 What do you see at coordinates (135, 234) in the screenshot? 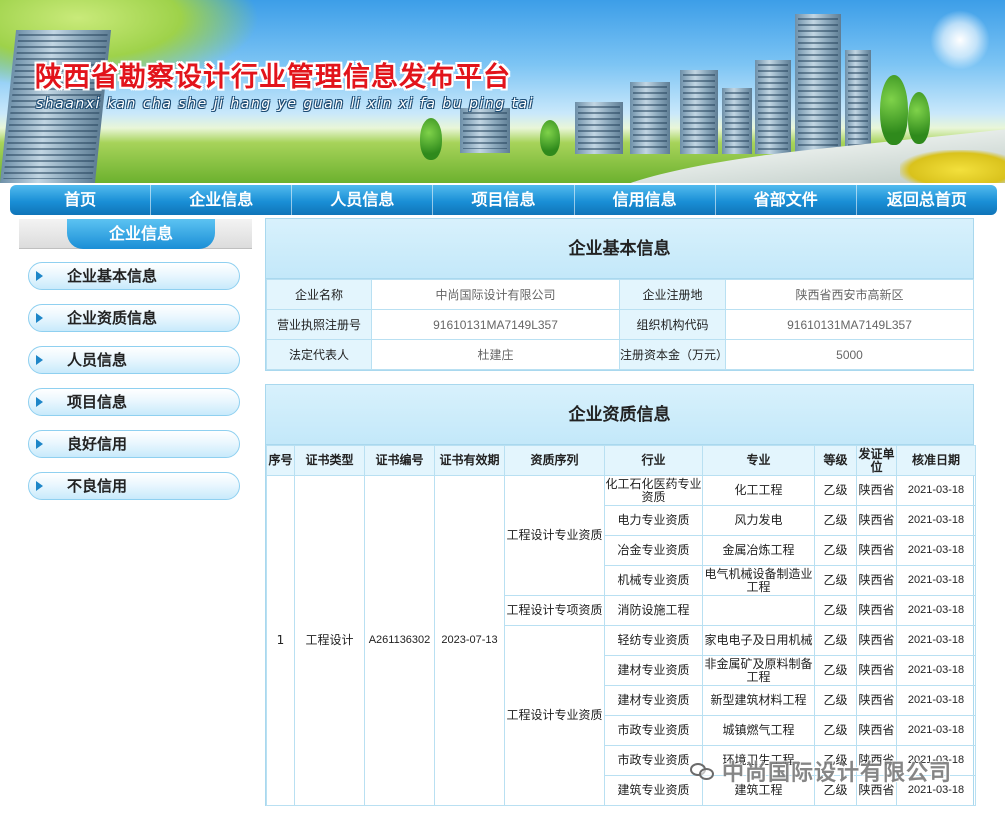
I see `sidebar-header: 企业信息` at bounding box center [135, 234].